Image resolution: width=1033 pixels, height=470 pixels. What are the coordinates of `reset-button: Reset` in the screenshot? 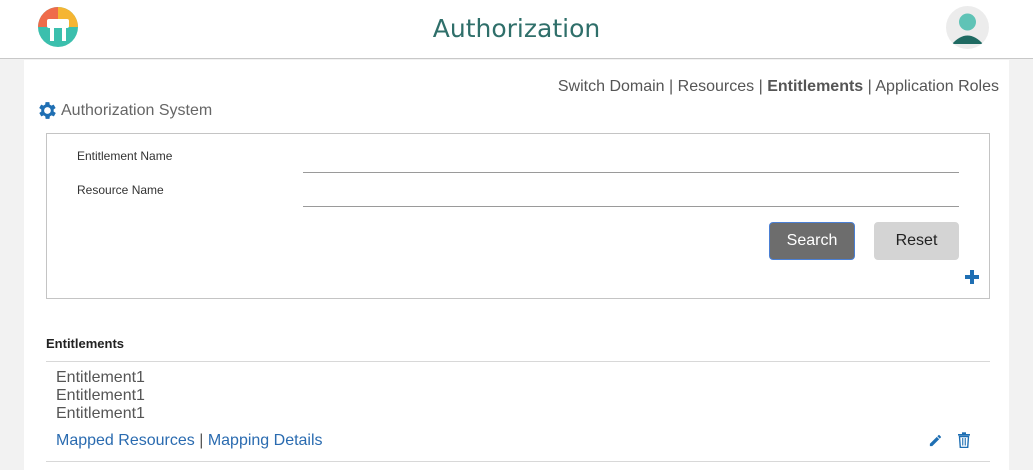 It's located at (916, 241).